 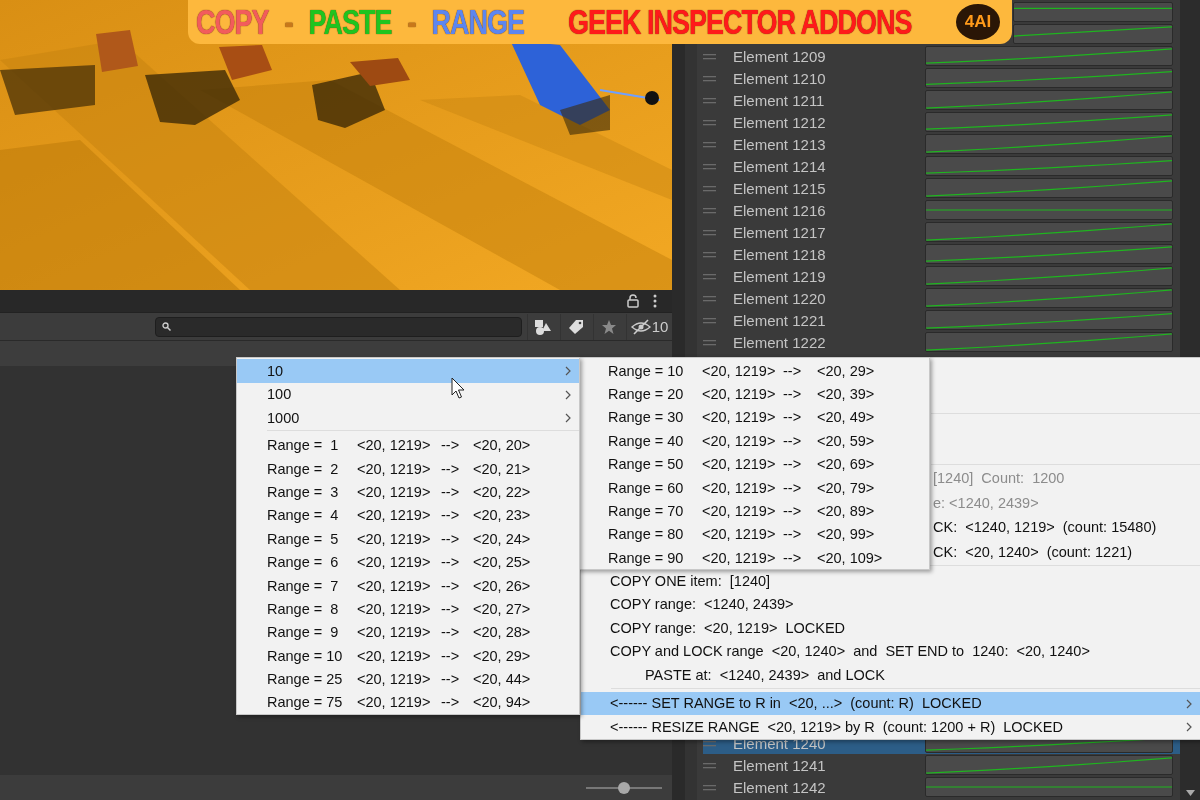 What do you see at coordinates (780, 276) in the screenshot?
I see `element-label: Element 1219` at bounding box center [780, 276].